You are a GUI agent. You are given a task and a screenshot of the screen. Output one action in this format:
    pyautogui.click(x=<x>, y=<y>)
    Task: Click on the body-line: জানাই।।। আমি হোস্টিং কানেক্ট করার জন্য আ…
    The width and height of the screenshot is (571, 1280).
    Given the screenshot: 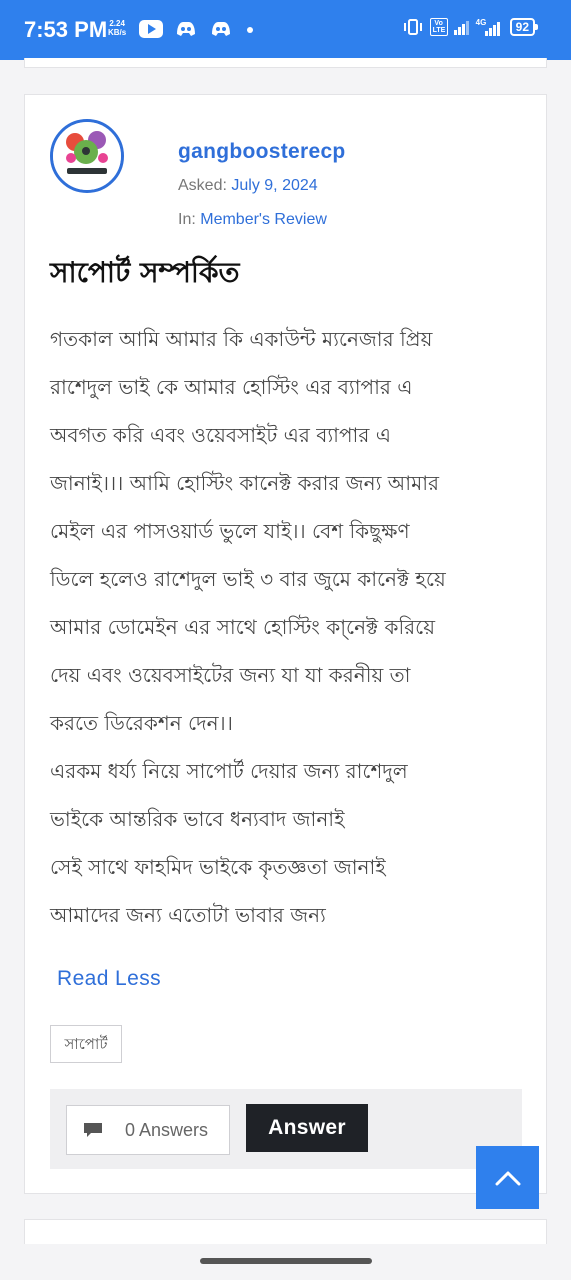 What is the action you would take?
    pyautogui.click(x=244, y=483)
    